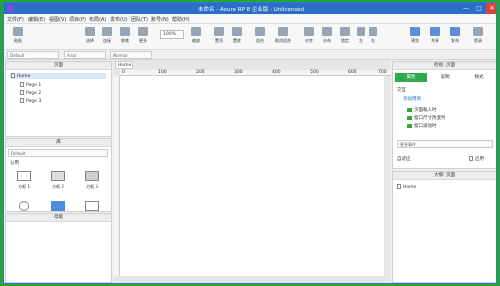 The height and width of the screenshot is (286, 500). What do you see at coordinates (406, 187) in the screenshot?
I see `outline-item-home: Home` at bounding box center [406, 187].